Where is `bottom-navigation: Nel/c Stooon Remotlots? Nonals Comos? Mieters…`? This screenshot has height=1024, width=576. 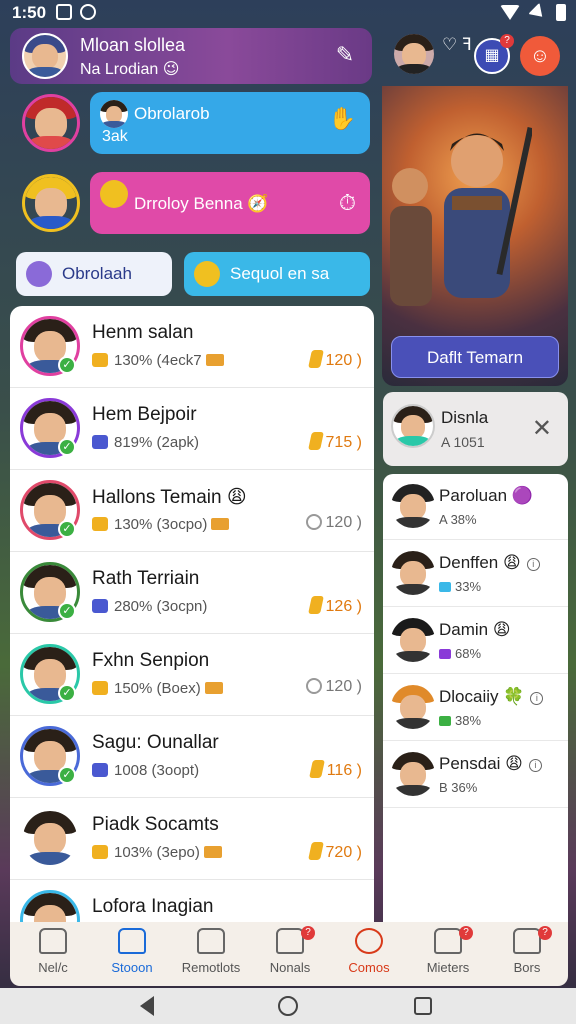 bottom-navigation: Nel/c Stooon Remotlots? Nonals Comos? Mieters… is located at coordinates (289, 954).